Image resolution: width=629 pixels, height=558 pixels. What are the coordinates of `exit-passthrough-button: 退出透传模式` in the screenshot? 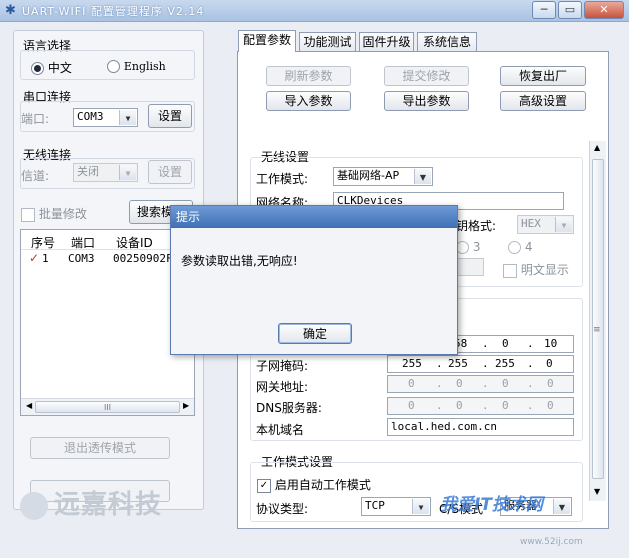 It's located at (100, 448).